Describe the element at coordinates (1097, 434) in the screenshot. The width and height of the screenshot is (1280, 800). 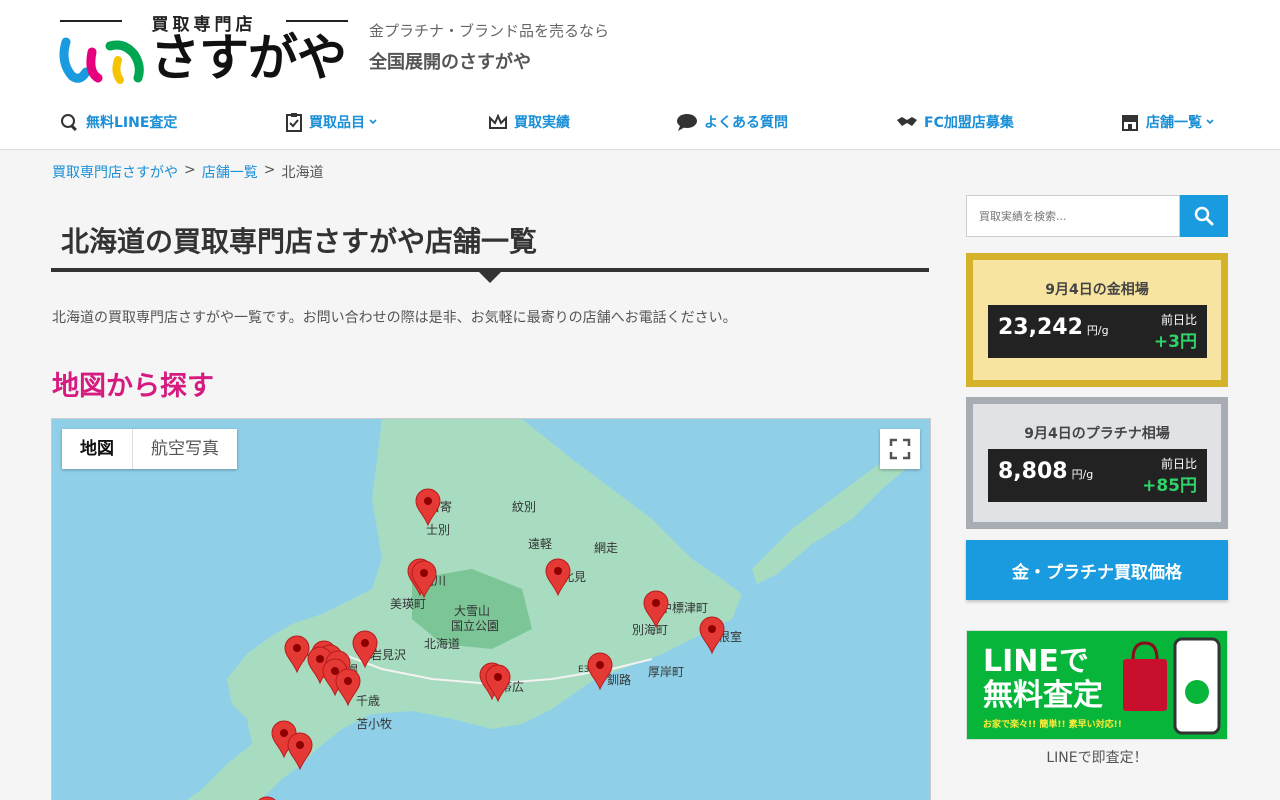
I see `platinum-market-title: 9月4日のプラチナ相場` at that location.